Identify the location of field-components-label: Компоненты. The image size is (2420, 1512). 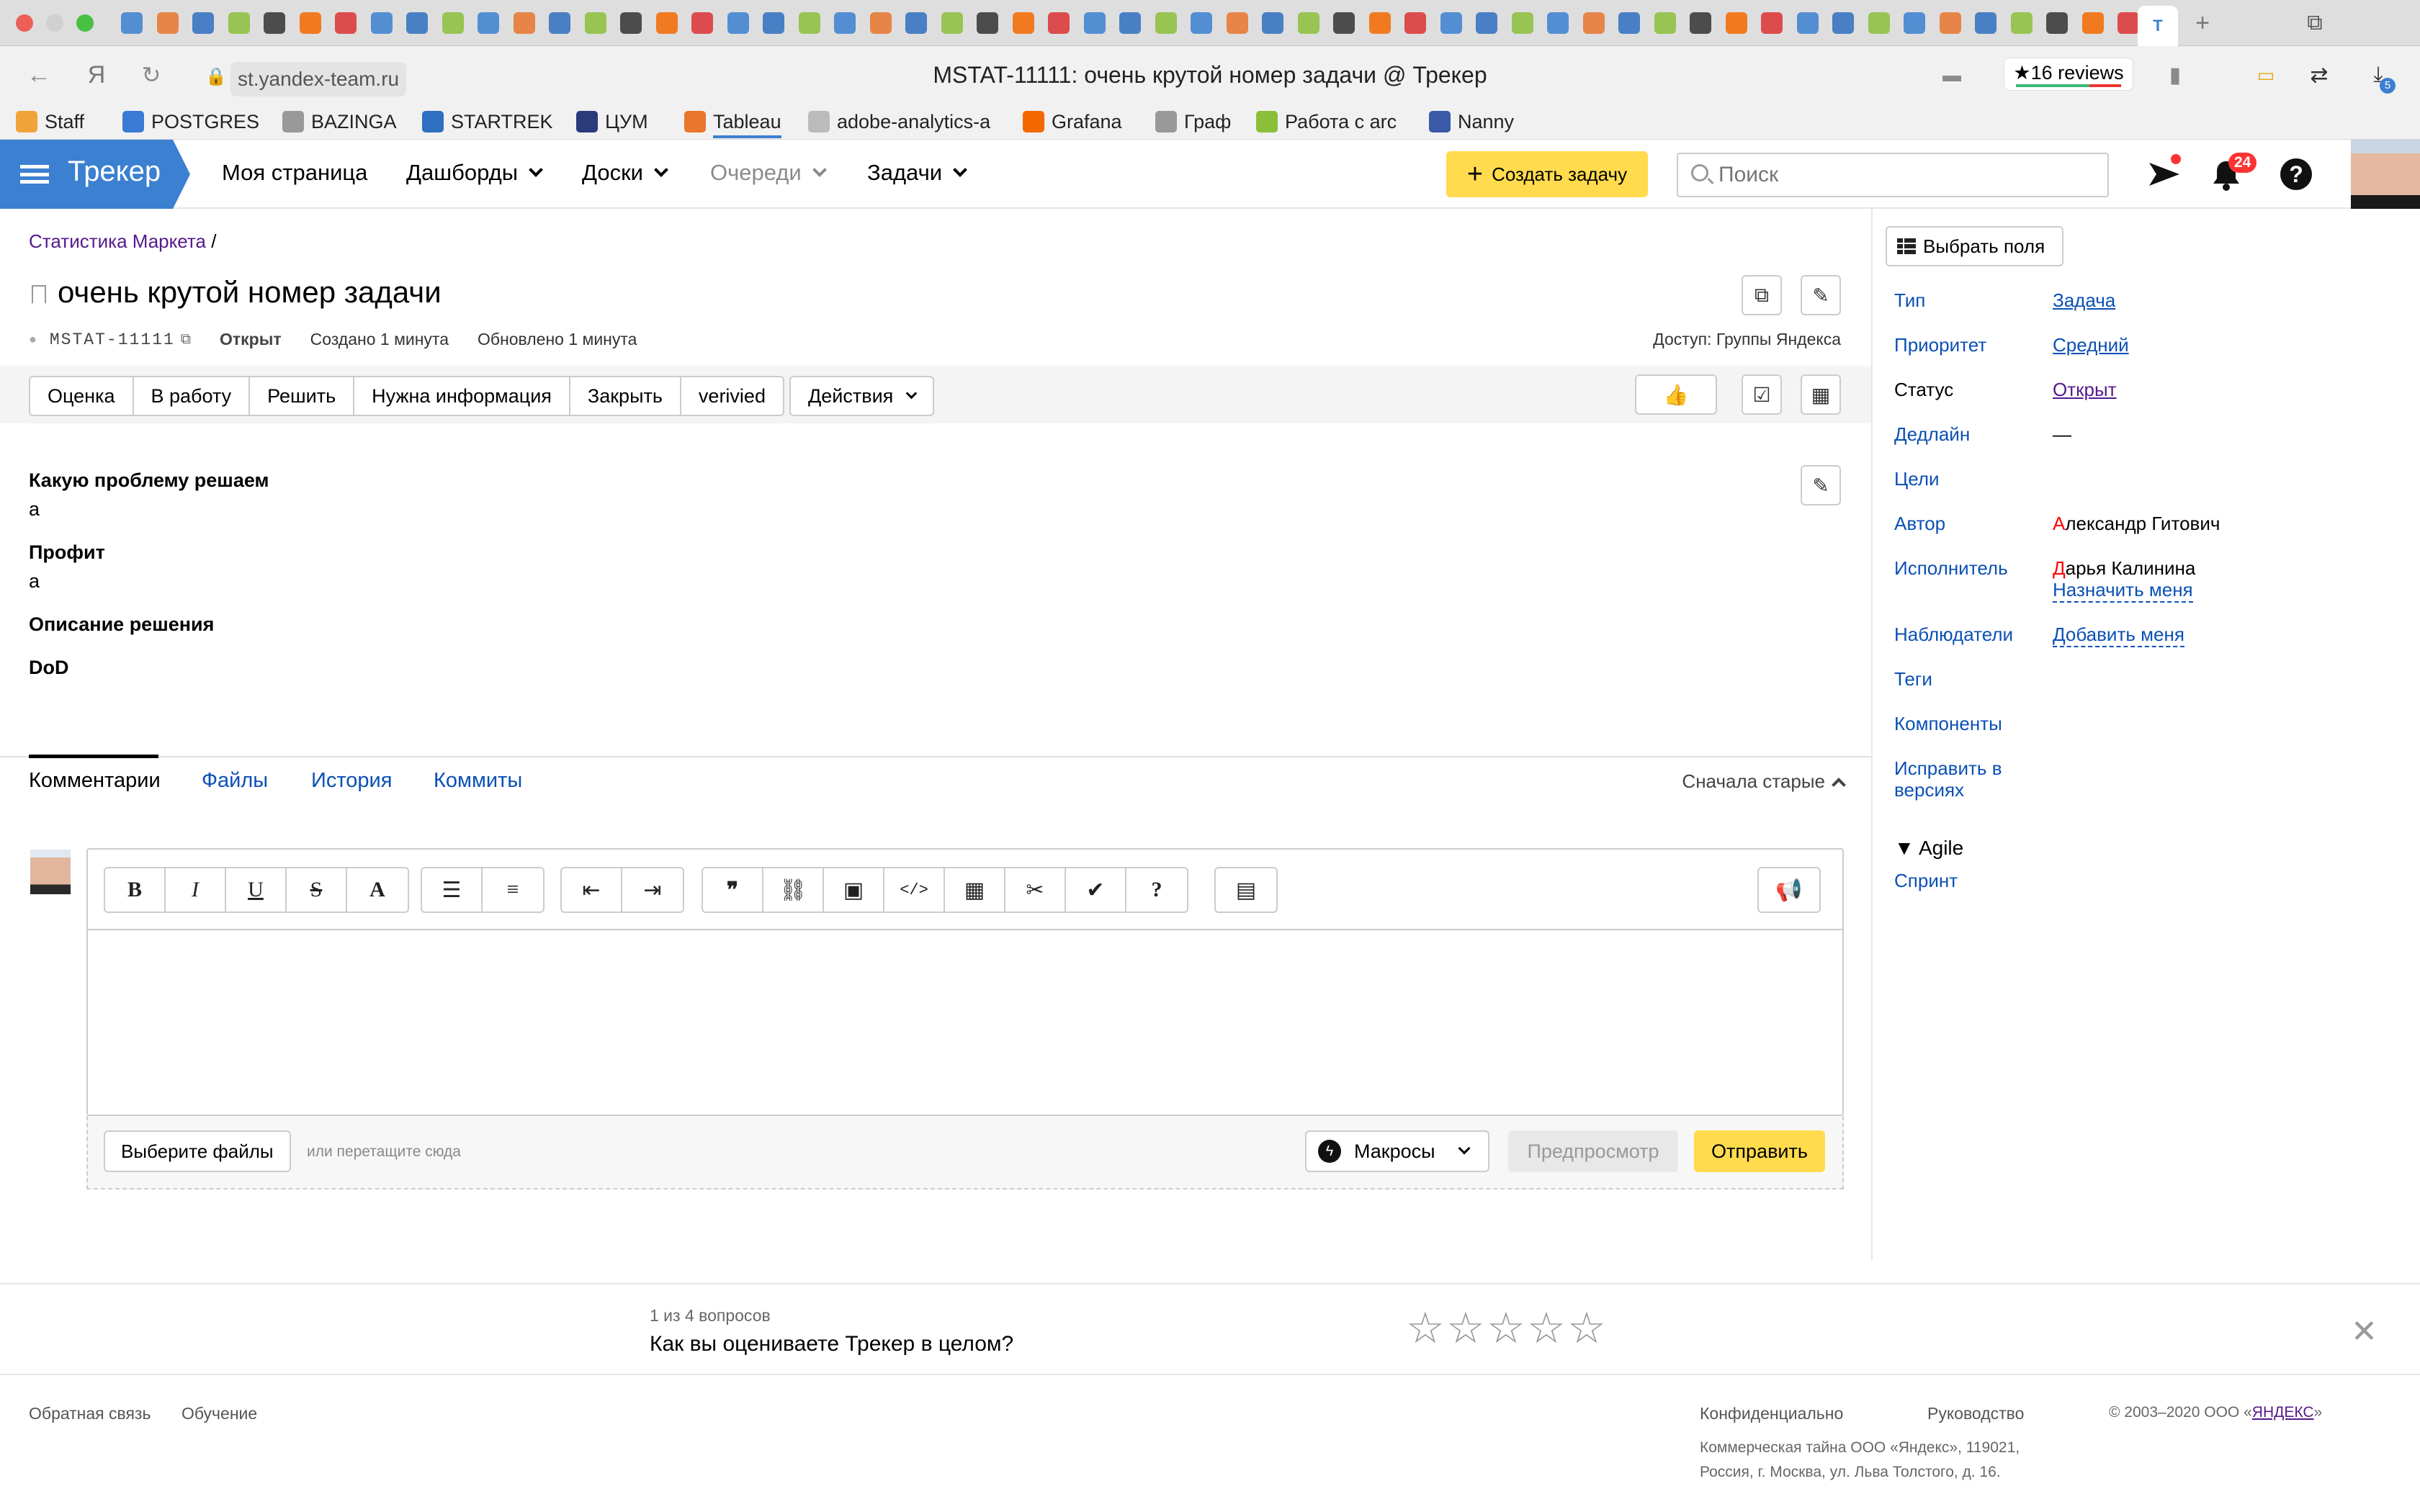
(1948, 724).